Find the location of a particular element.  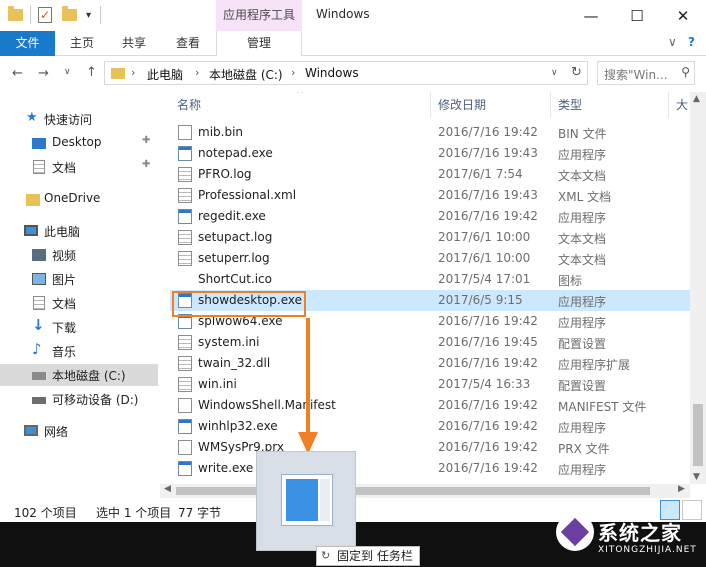

sidebar-item-onedrive: OneDrive is located at coordinates (79, 199).